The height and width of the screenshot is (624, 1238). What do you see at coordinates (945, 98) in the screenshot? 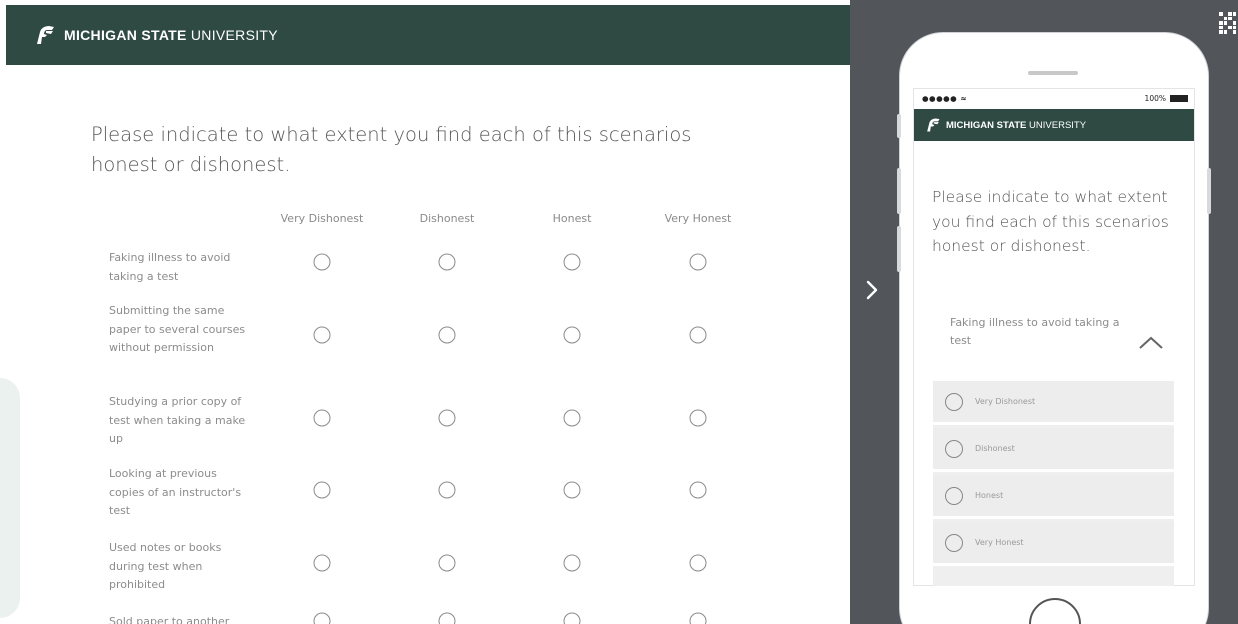
I see `signal-indicator: ●●●●● ≈` at bounding box center [945, 98].